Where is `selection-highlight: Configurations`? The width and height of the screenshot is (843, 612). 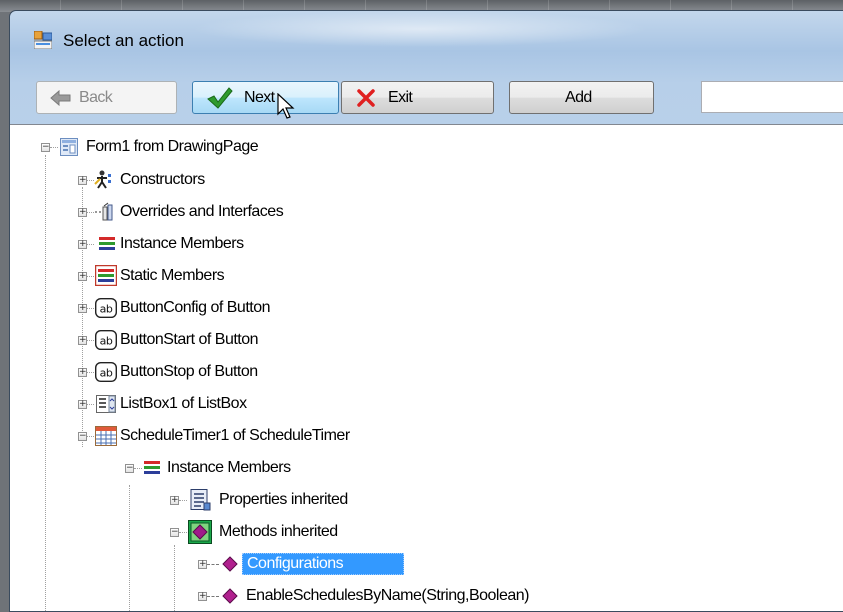 selection-highlight: Configurations is located at coordinates (323, 564).